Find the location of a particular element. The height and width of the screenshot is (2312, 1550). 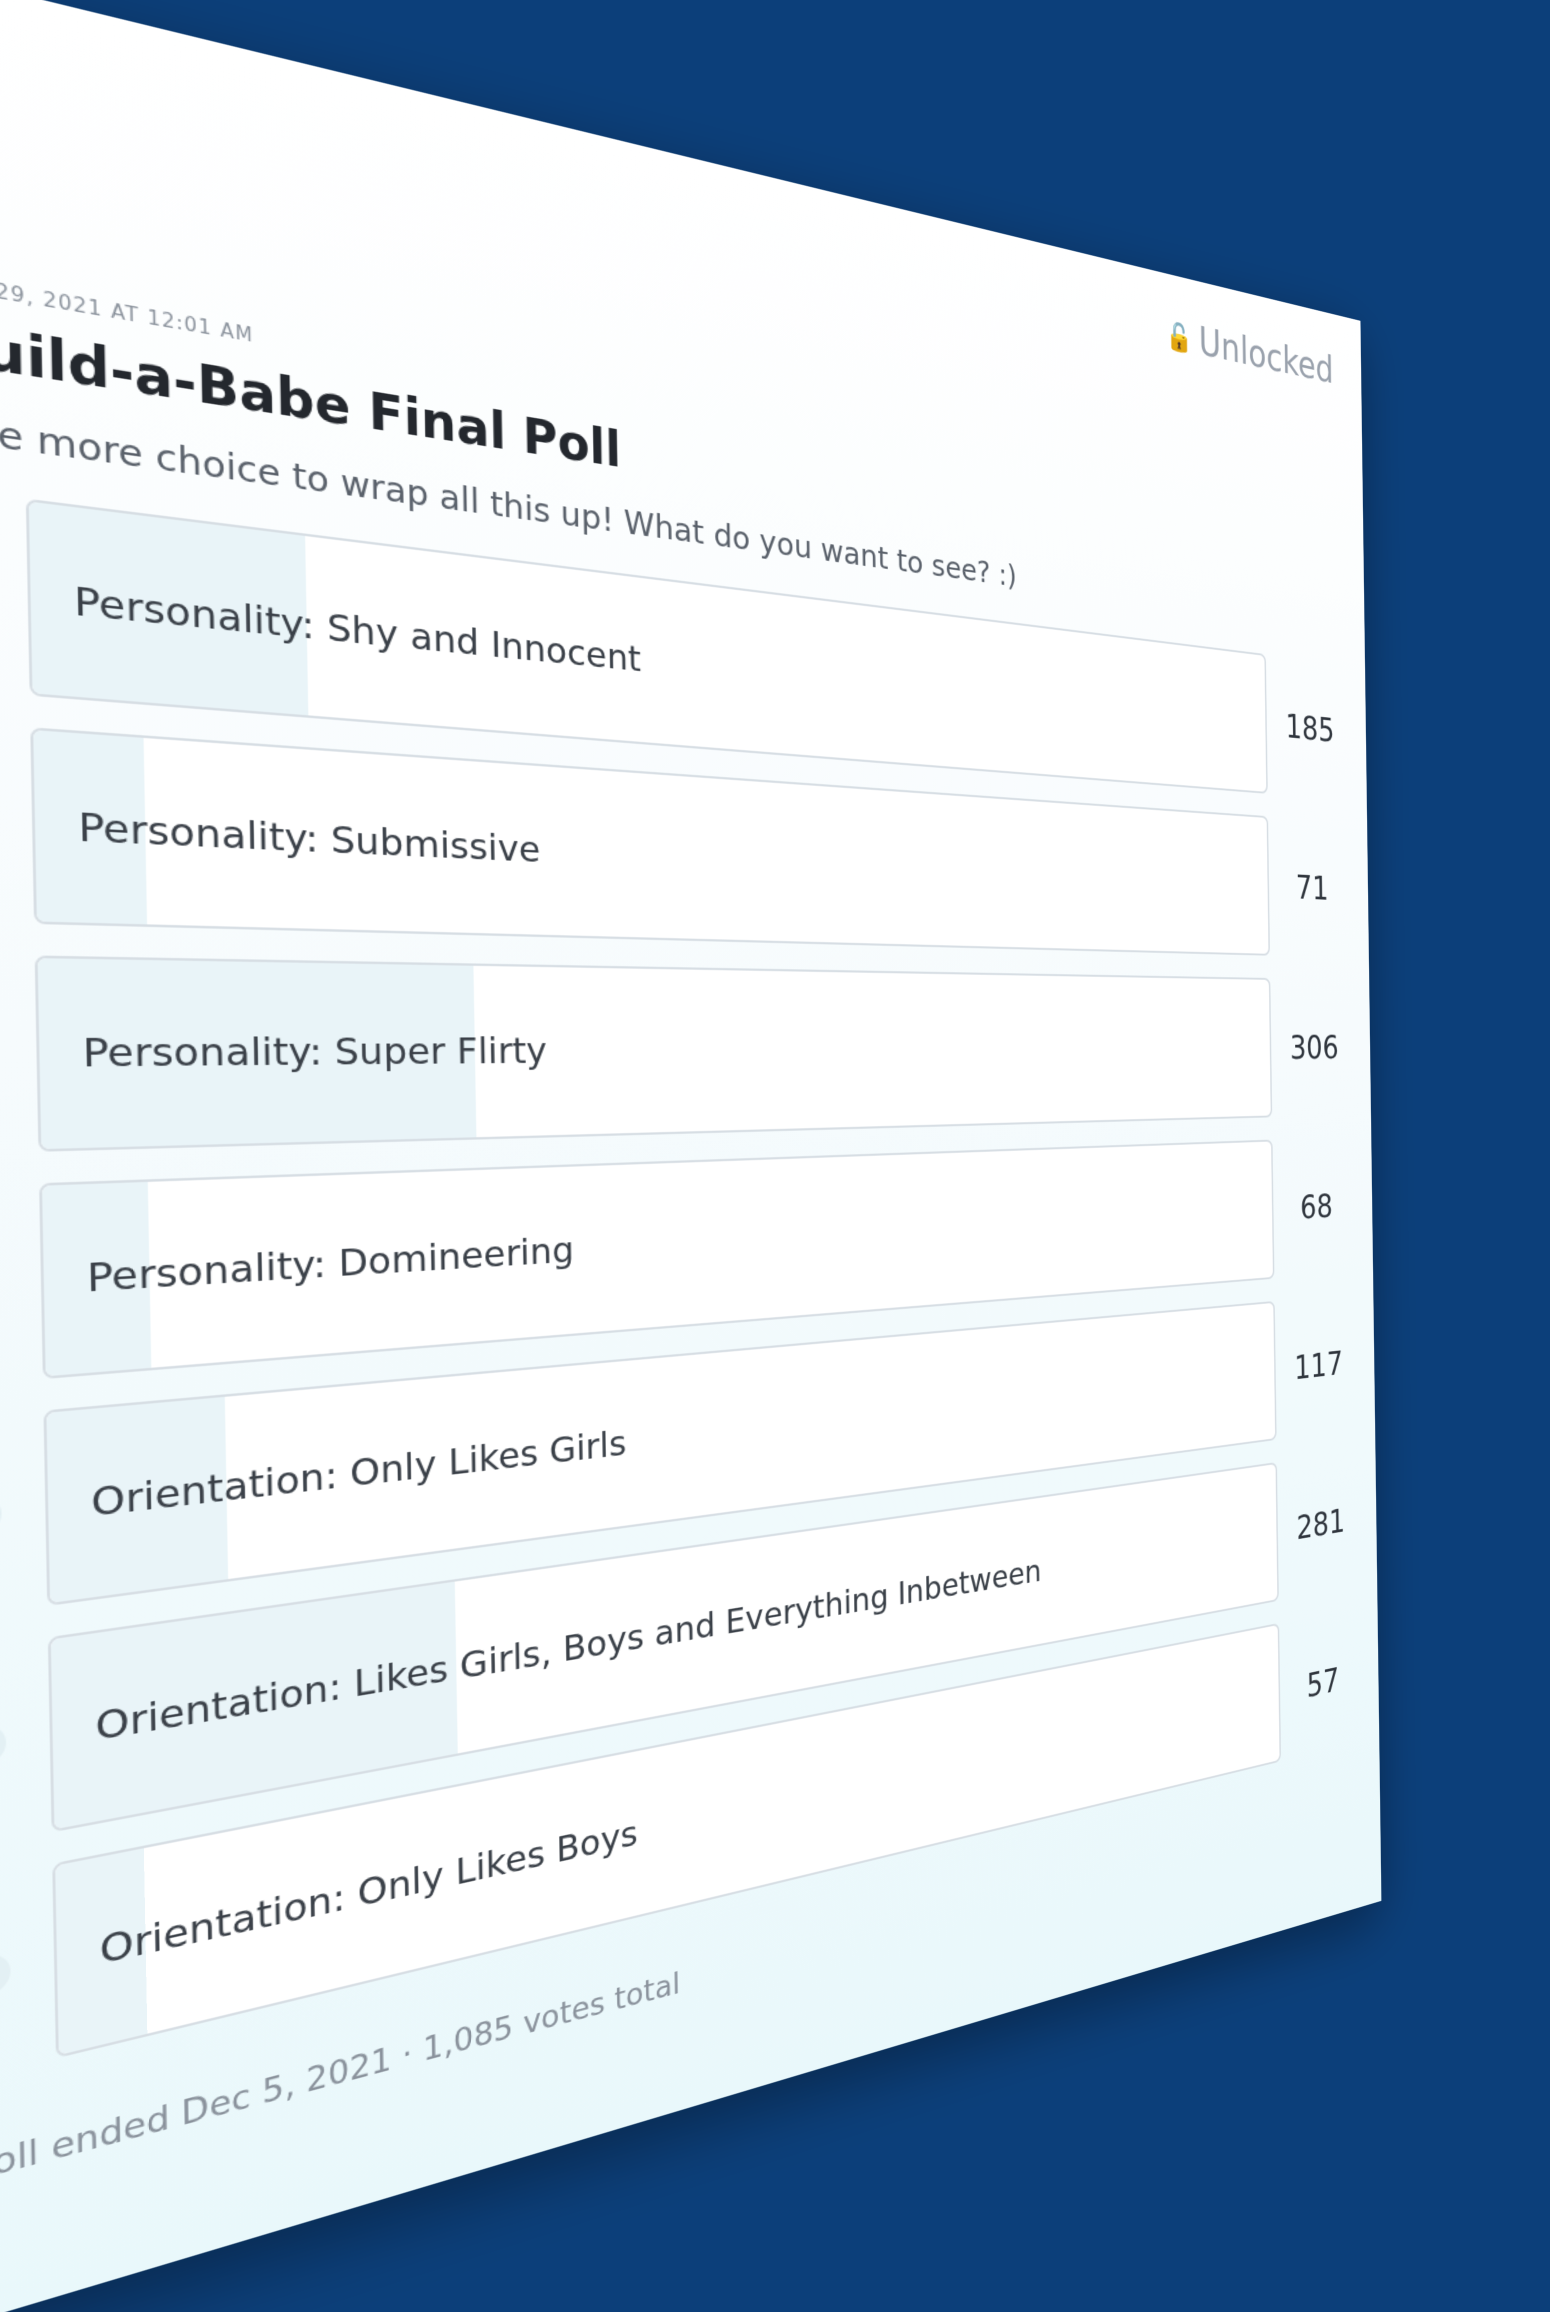

option-box: Personality: Super Flirty is located at coordinates (654, 1053).